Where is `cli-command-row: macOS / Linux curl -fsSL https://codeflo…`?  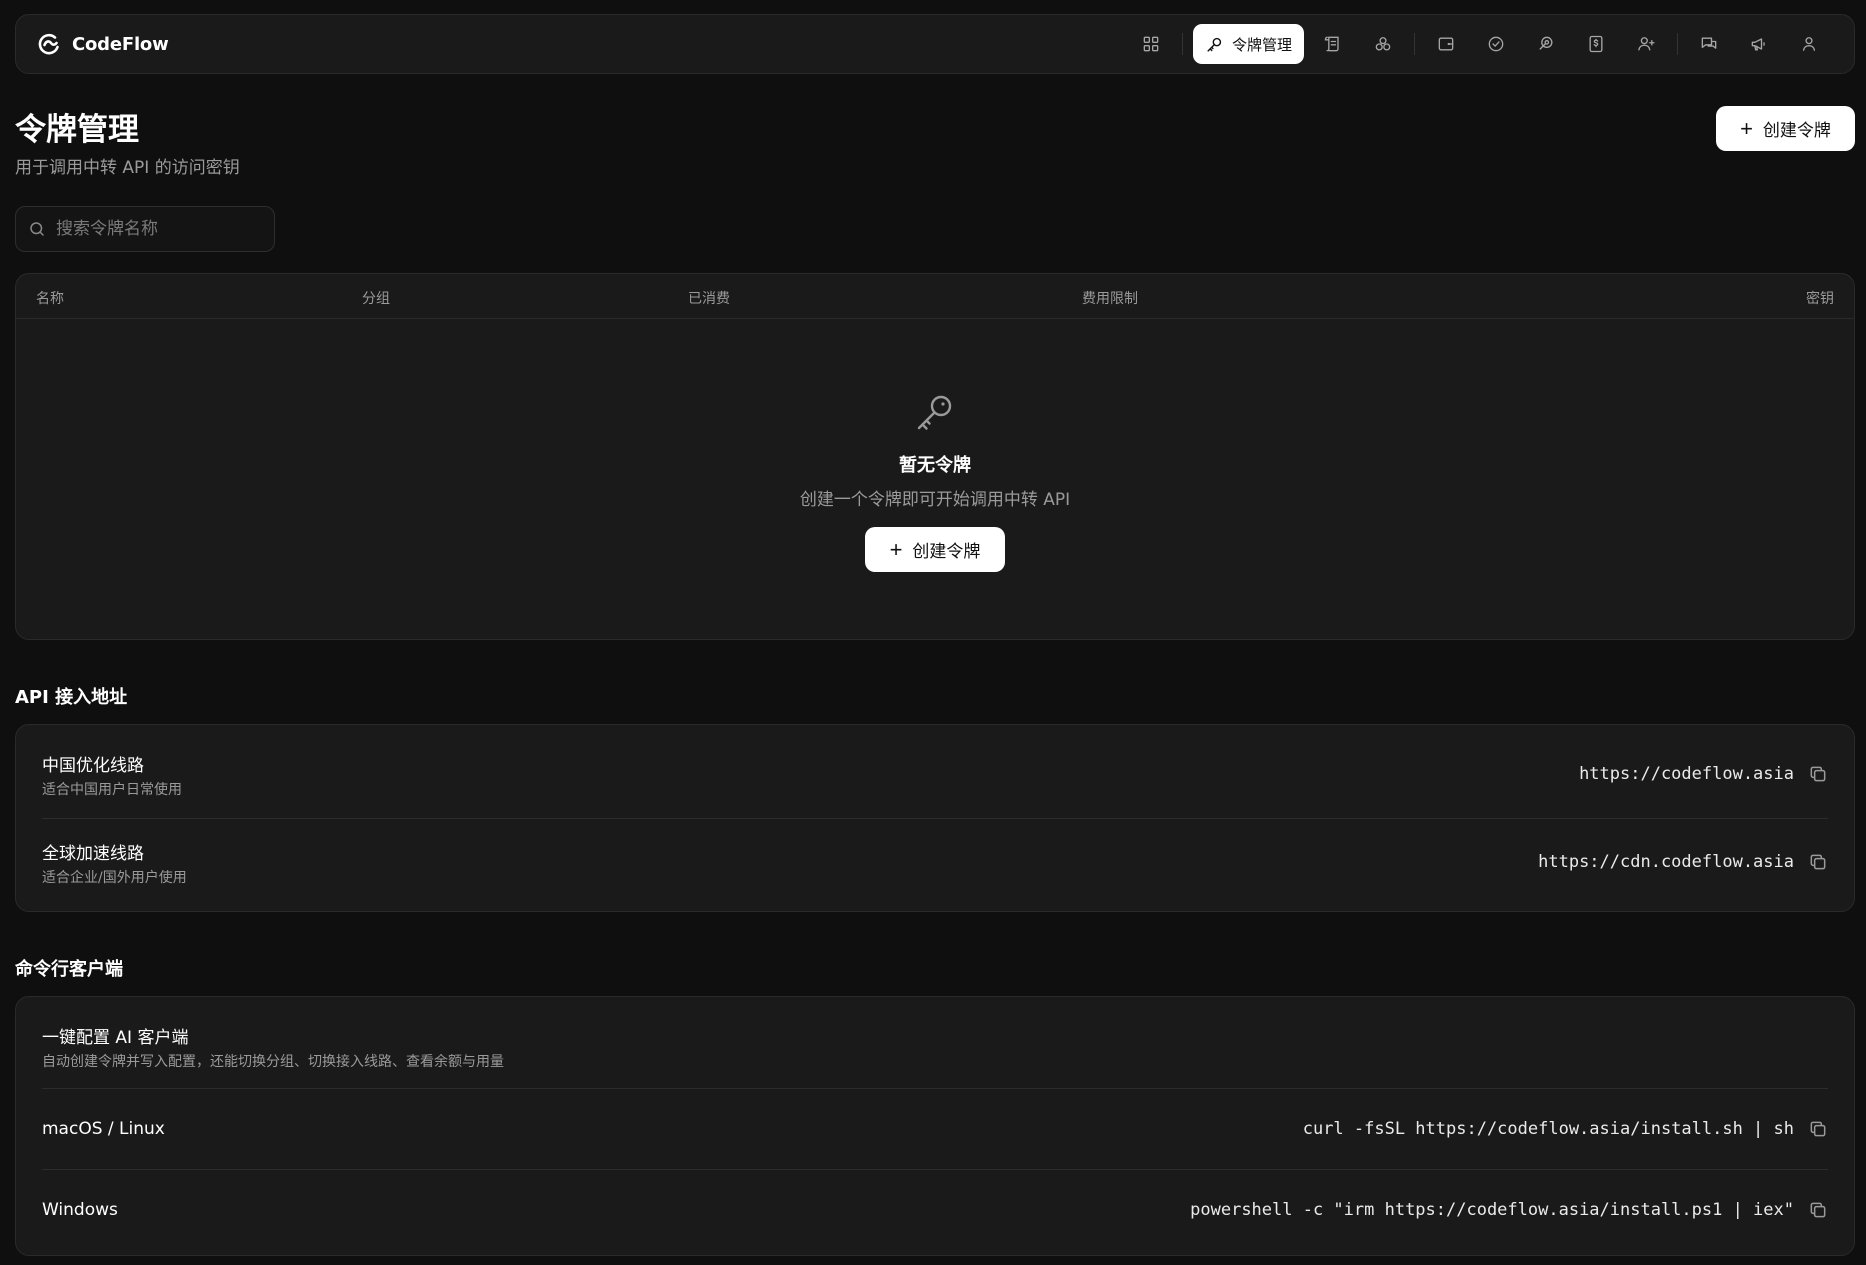 cli-command-row: macOS / Linux curl -fsSL https://codeflo… is located at coordinates (935, 1129).